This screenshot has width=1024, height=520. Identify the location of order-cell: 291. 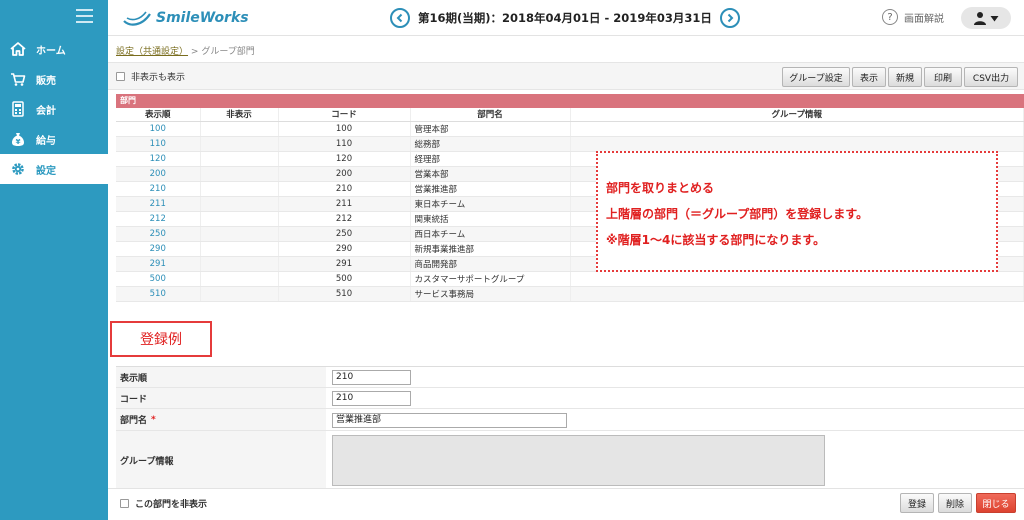
(158, 264).